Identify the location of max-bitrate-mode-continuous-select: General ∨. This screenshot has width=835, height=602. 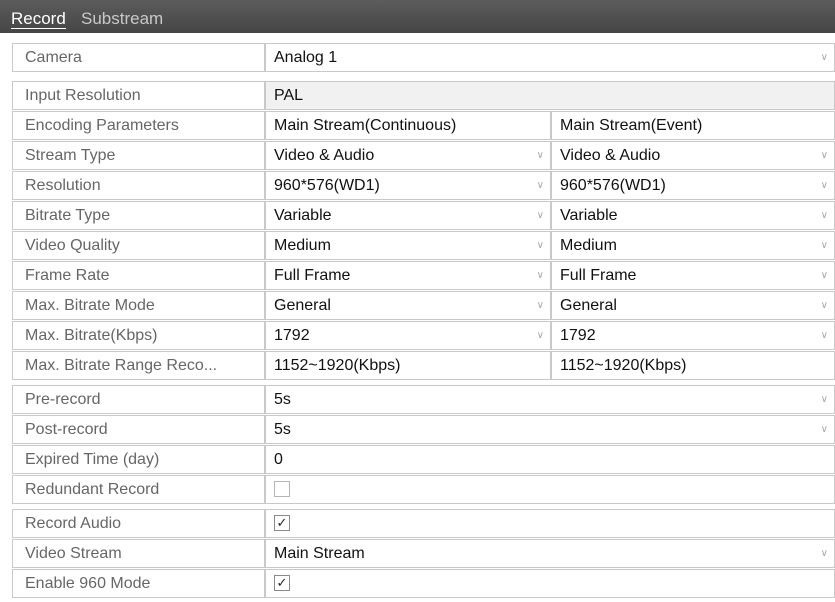
(408, 305).